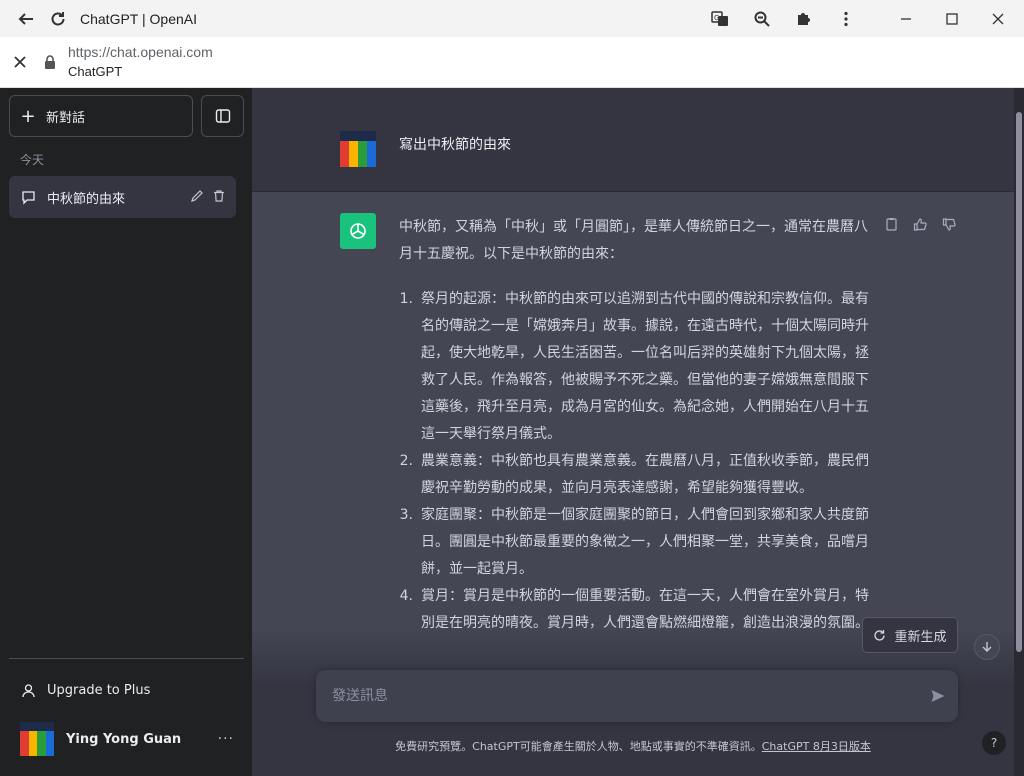  I want to click on address-bar: https://chat.openai.com ChatGPT, so click(512, 62).